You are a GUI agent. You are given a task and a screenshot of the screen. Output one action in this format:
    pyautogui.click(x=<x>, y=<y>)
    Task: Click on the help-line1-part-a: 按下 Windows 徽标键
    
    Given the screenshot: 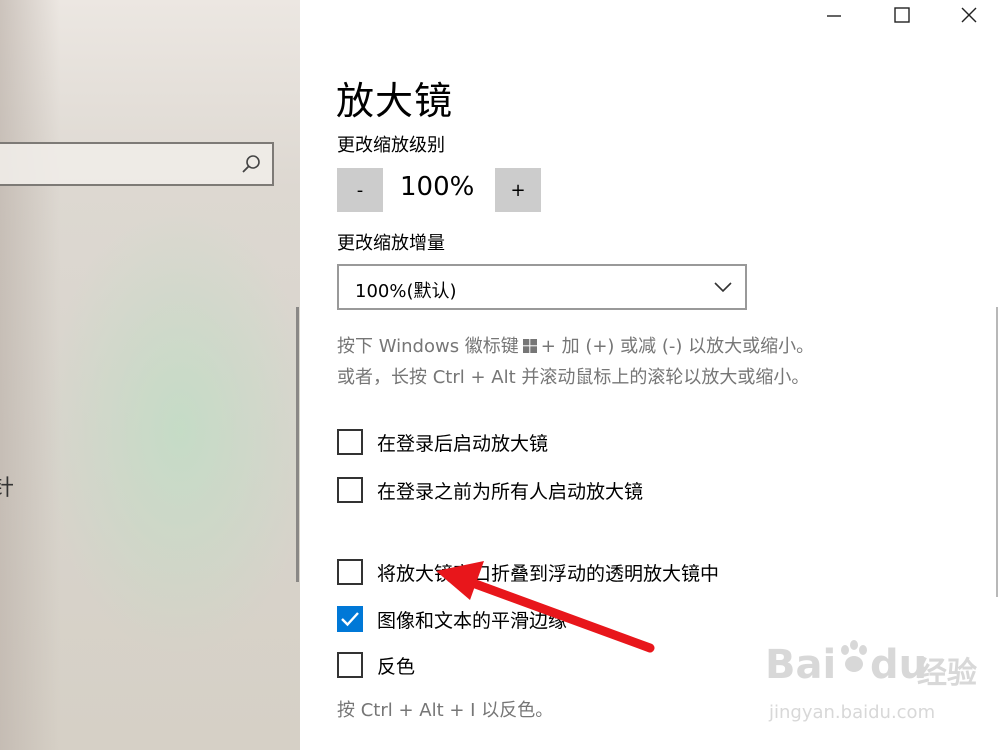 What is the action you would take?
    pyautogui.click(x=428, y=346)
    